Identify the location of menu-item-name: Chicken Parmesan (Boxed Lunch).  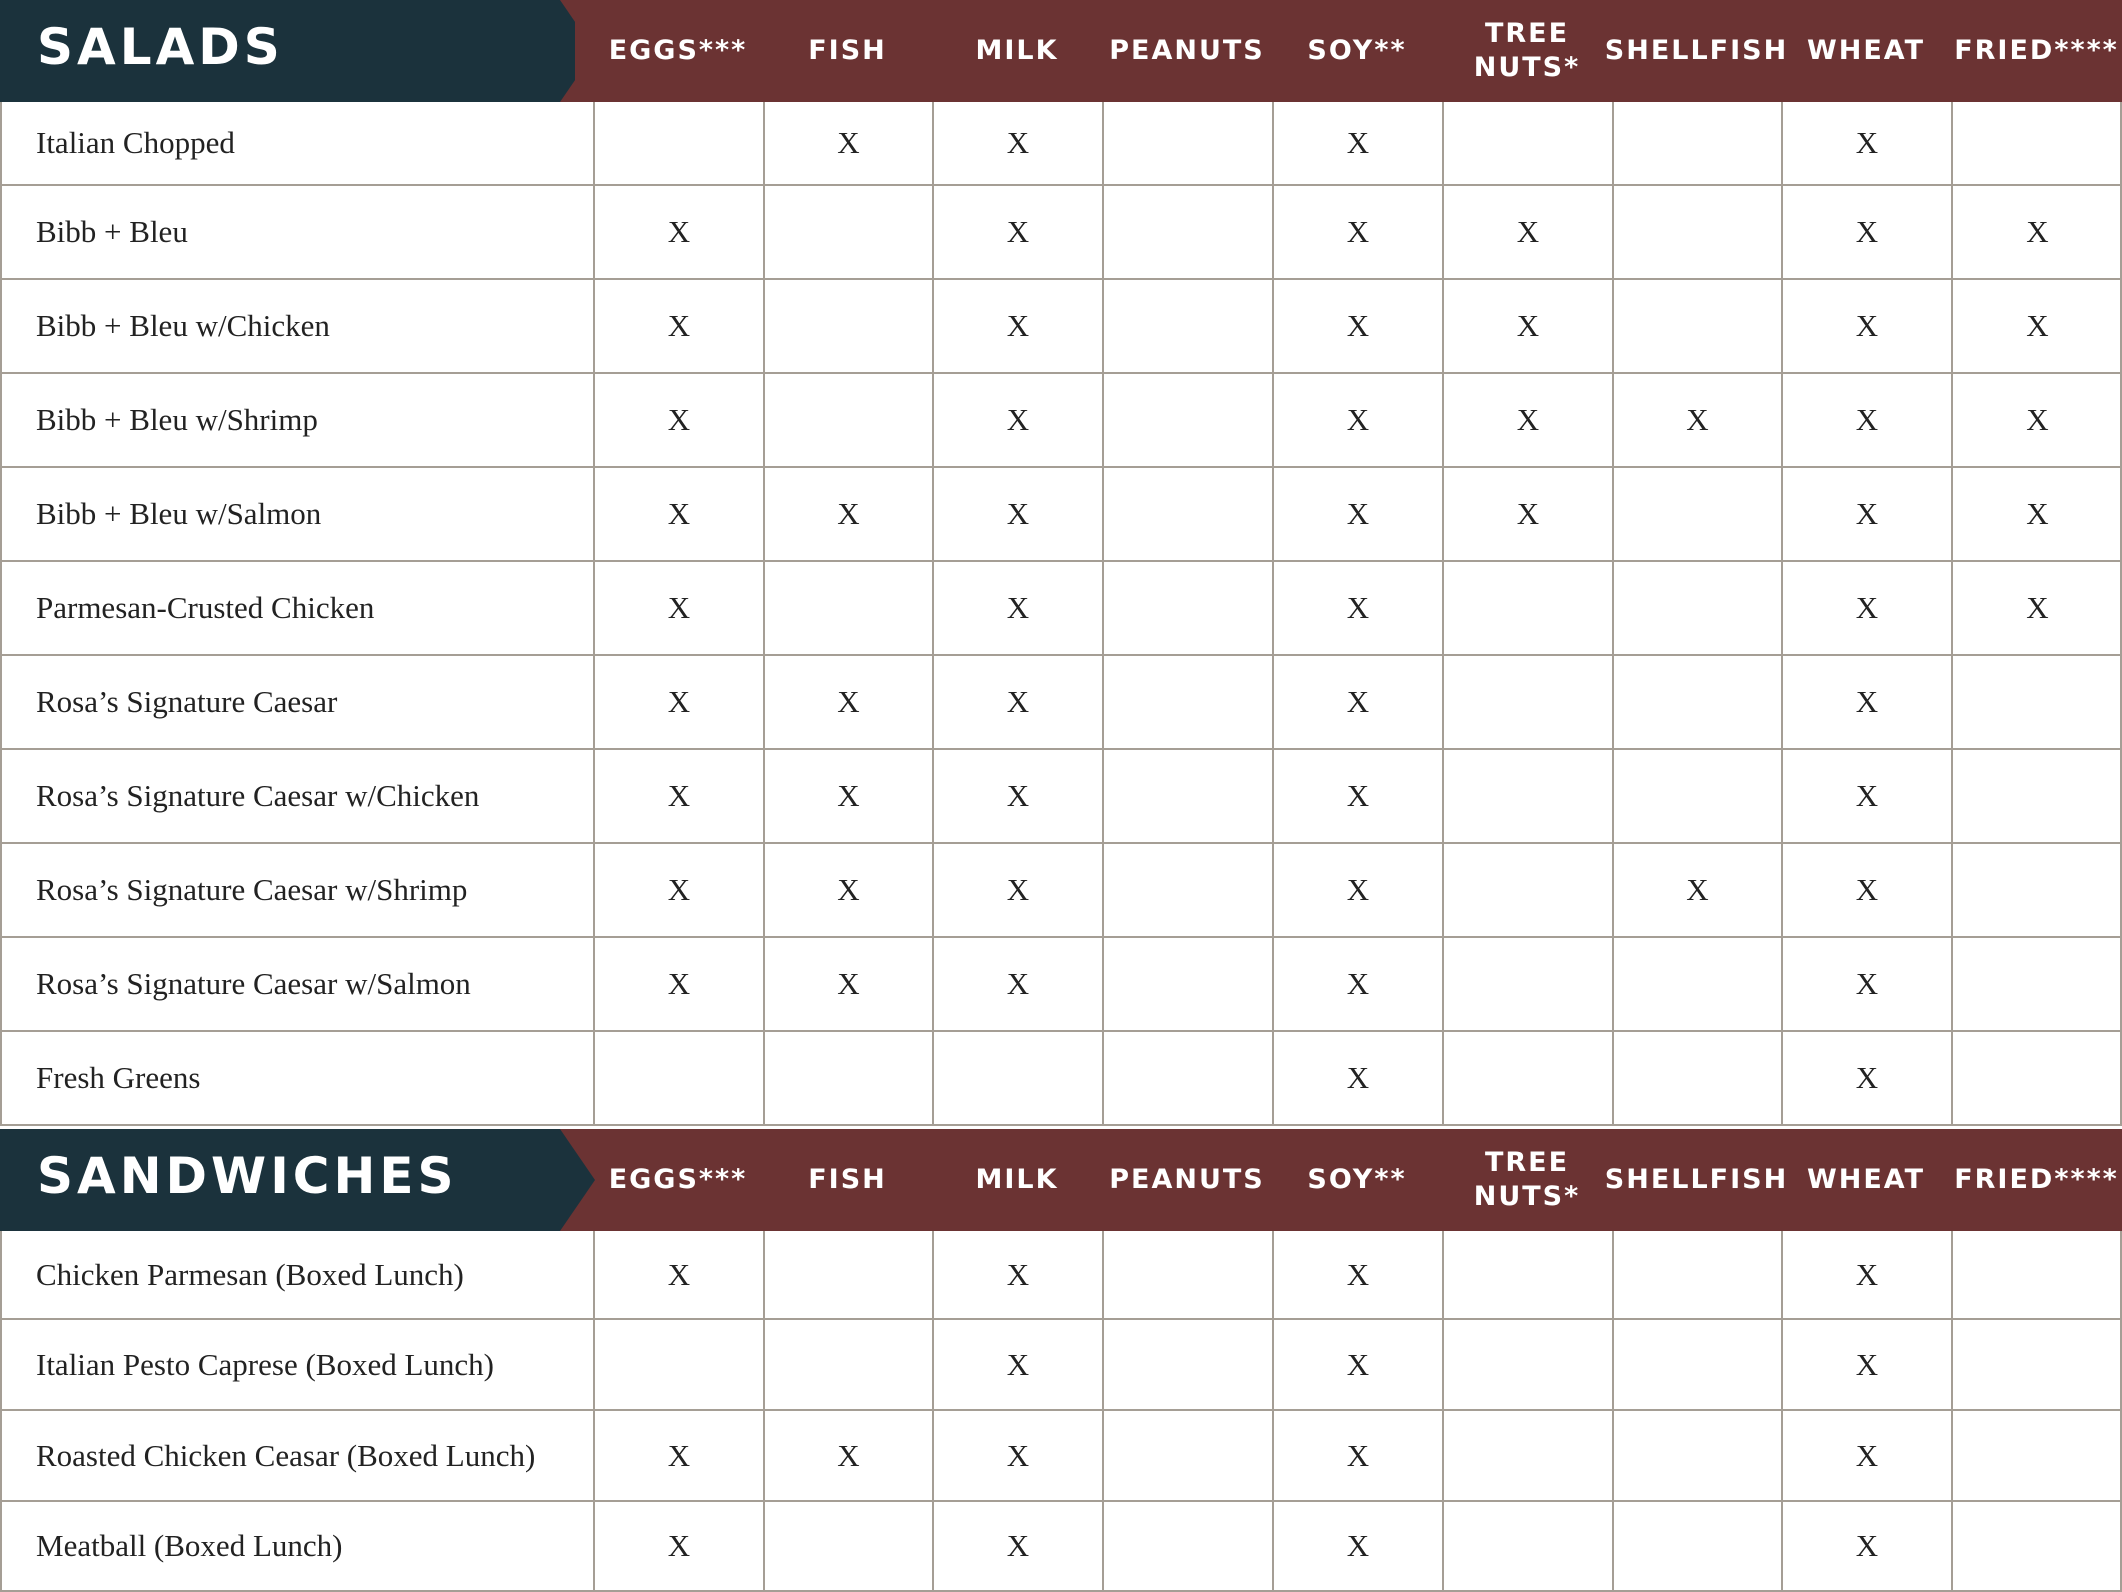
(250, 1274).